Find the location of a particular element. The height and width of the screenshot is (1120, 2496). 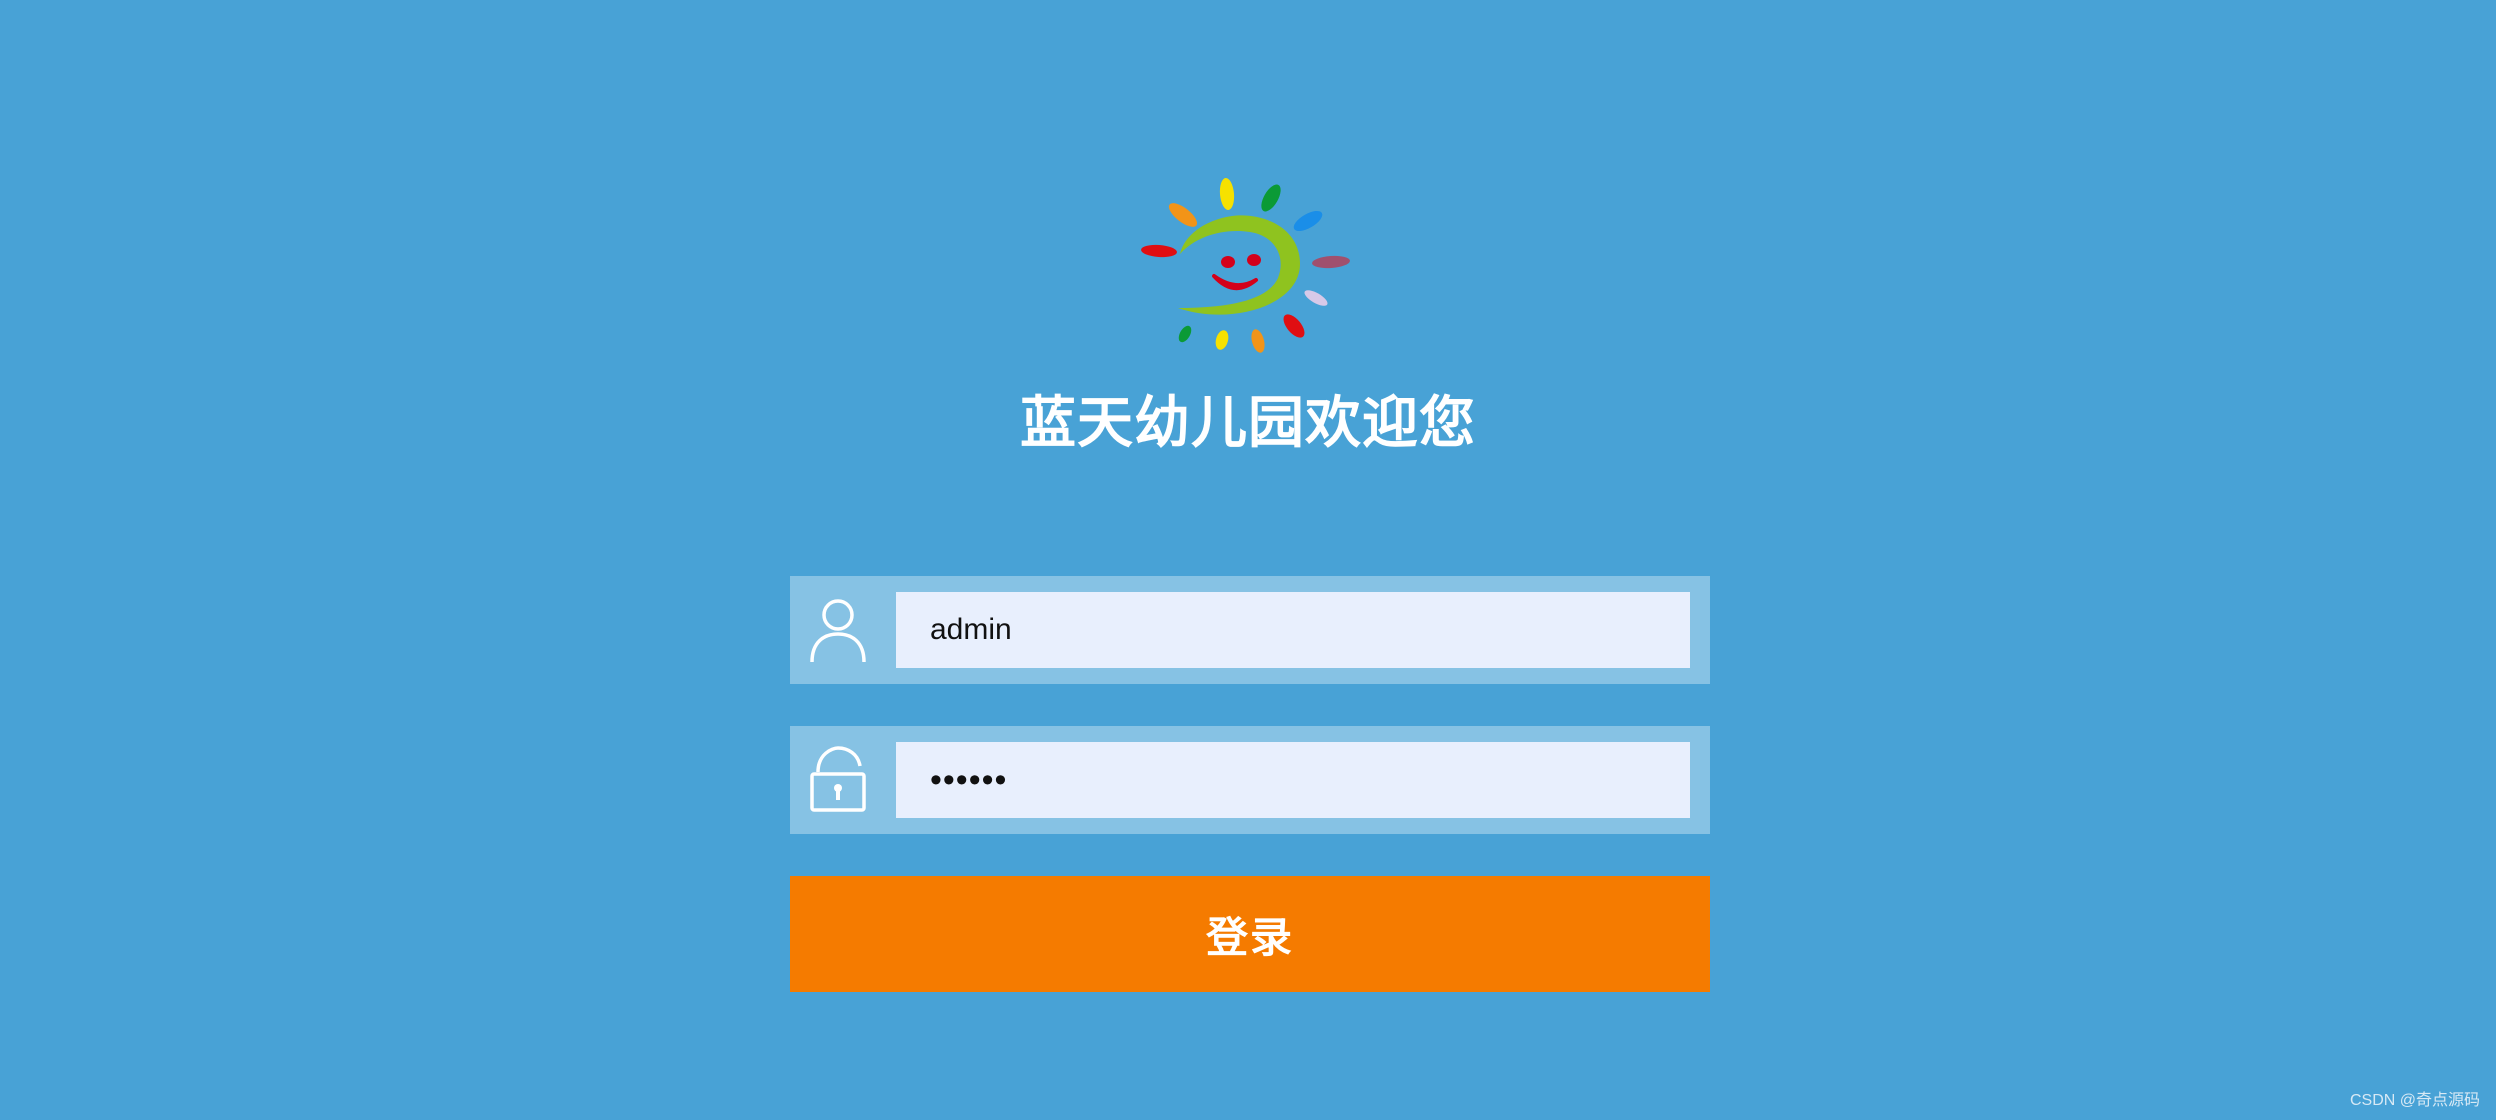

login-button: 登录 is located at coordinates (1250, 934).